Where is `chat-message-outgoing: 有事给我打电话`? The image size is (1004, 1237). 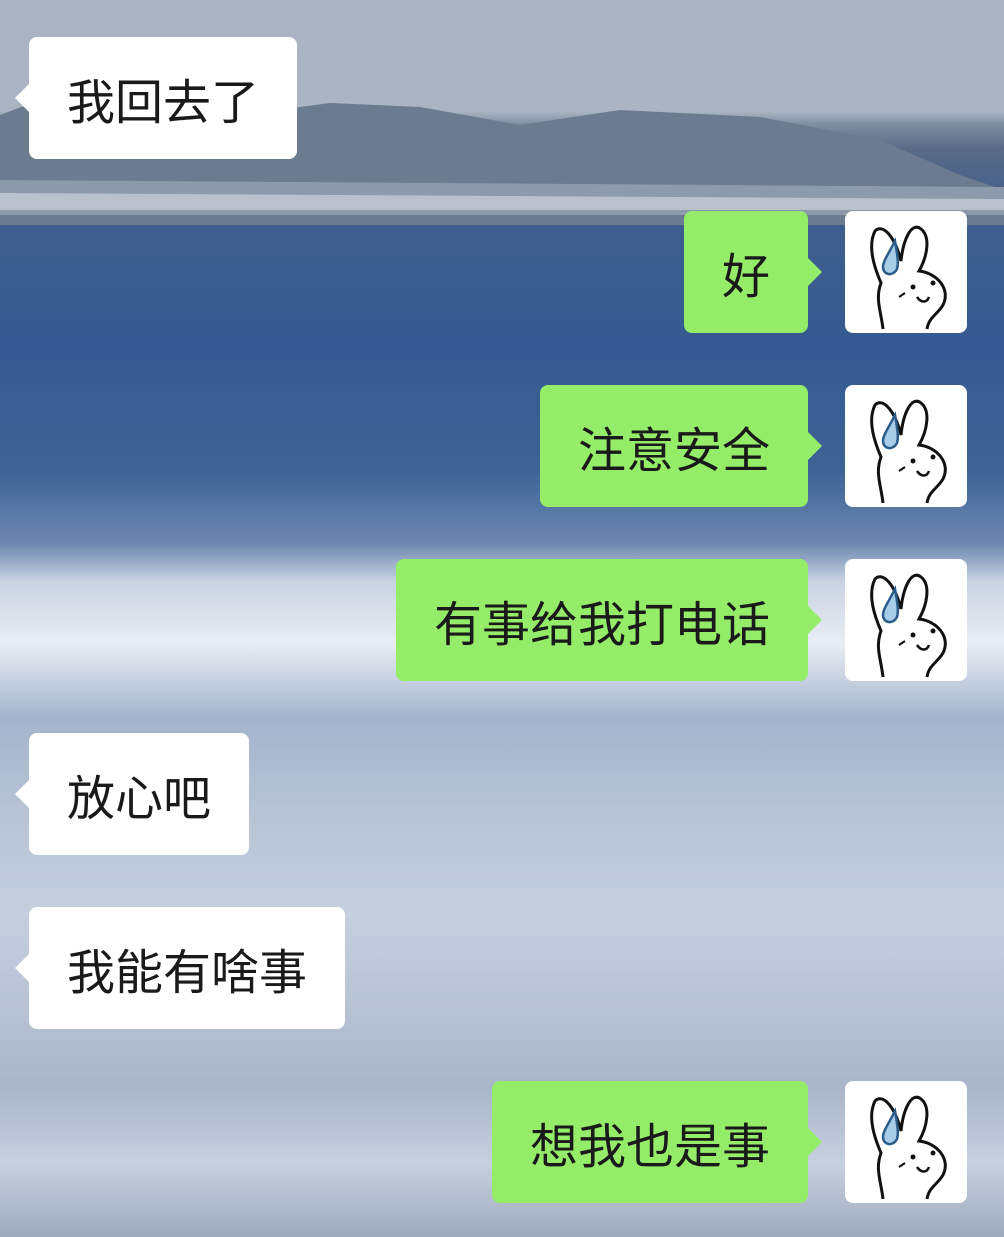 chat-message-outgoing: 有事给我打电话 is located at coordinates (609, 620).